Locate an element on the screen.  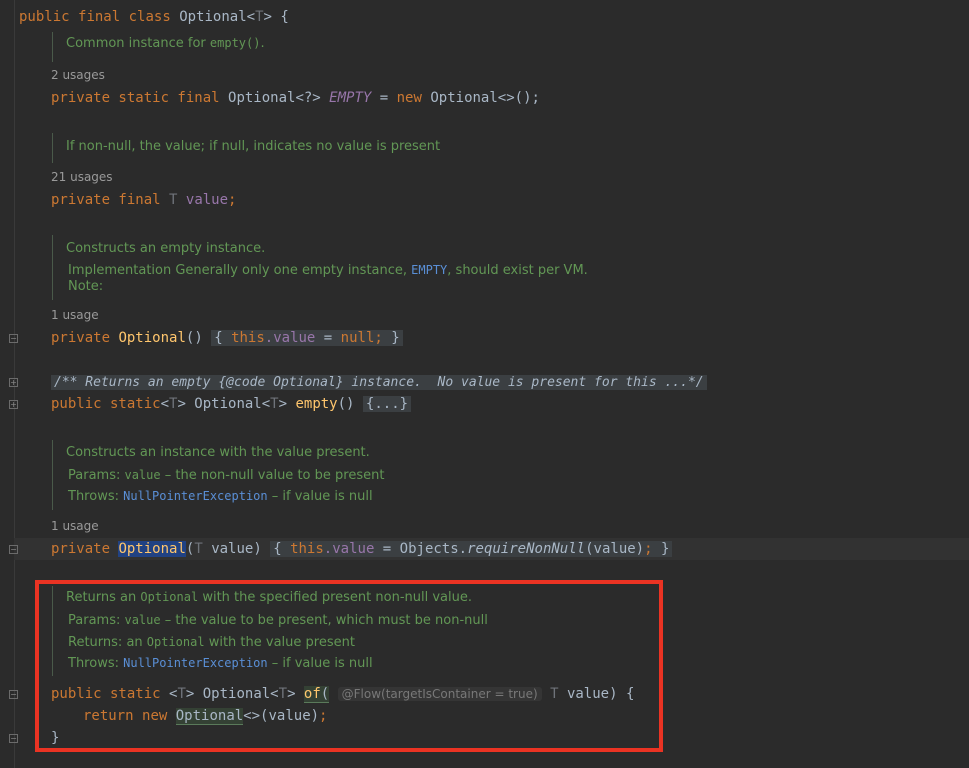
params-text: – the non-null value to be present is located at coordinates (272, 475).